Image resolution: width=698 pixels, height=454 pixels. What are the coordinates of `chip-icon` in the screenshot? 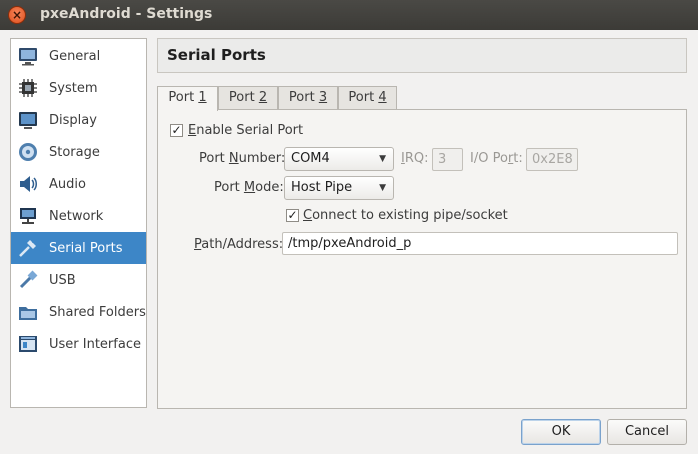 It's located at (28, 88).